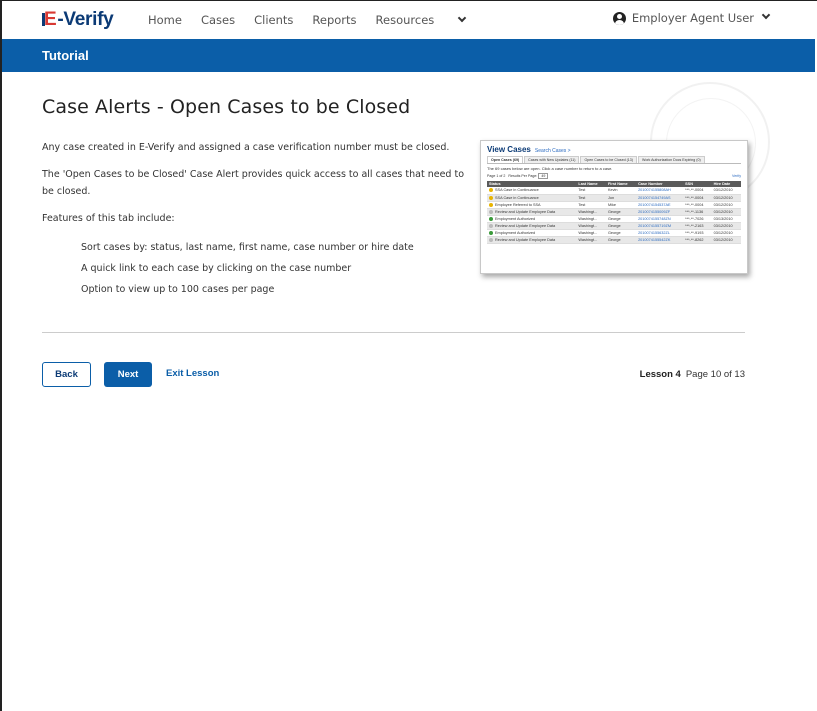  What do you see at coordinates (85, 19) in the screenshot?
I see `logo-text: -Verify` at bounding box center [85, 19].